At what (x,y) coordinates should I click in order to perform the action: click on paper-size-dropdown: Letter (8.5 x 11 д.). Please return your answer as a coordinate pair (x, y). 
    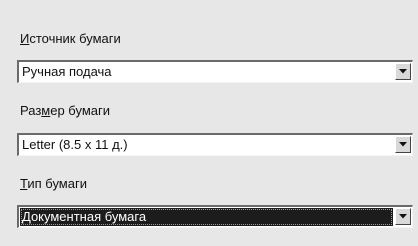
    Looking at the image, I should click on (215, 144).